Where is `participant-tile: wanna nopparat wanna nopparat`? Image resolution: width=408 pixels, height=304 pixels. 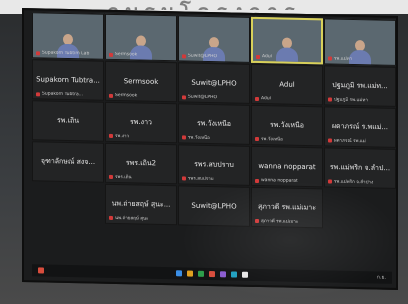 participant-tile: wanna nopparat wanna nopparat is located at coordinates (287, 166).